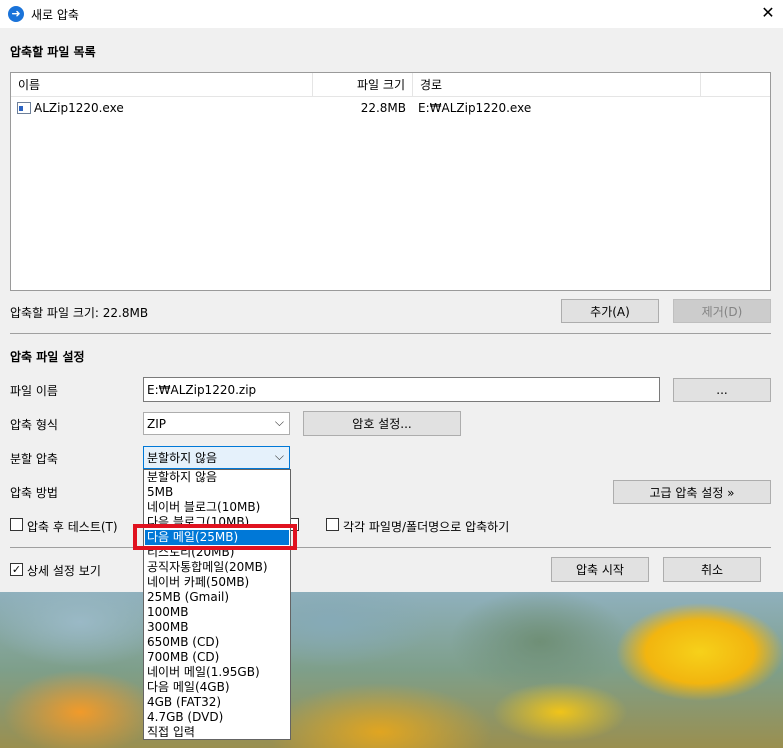  Describe the element at coordinates (53, 52) in the screenshot. I see `file-list-section-title: 압축할 파일 목록` at that location.